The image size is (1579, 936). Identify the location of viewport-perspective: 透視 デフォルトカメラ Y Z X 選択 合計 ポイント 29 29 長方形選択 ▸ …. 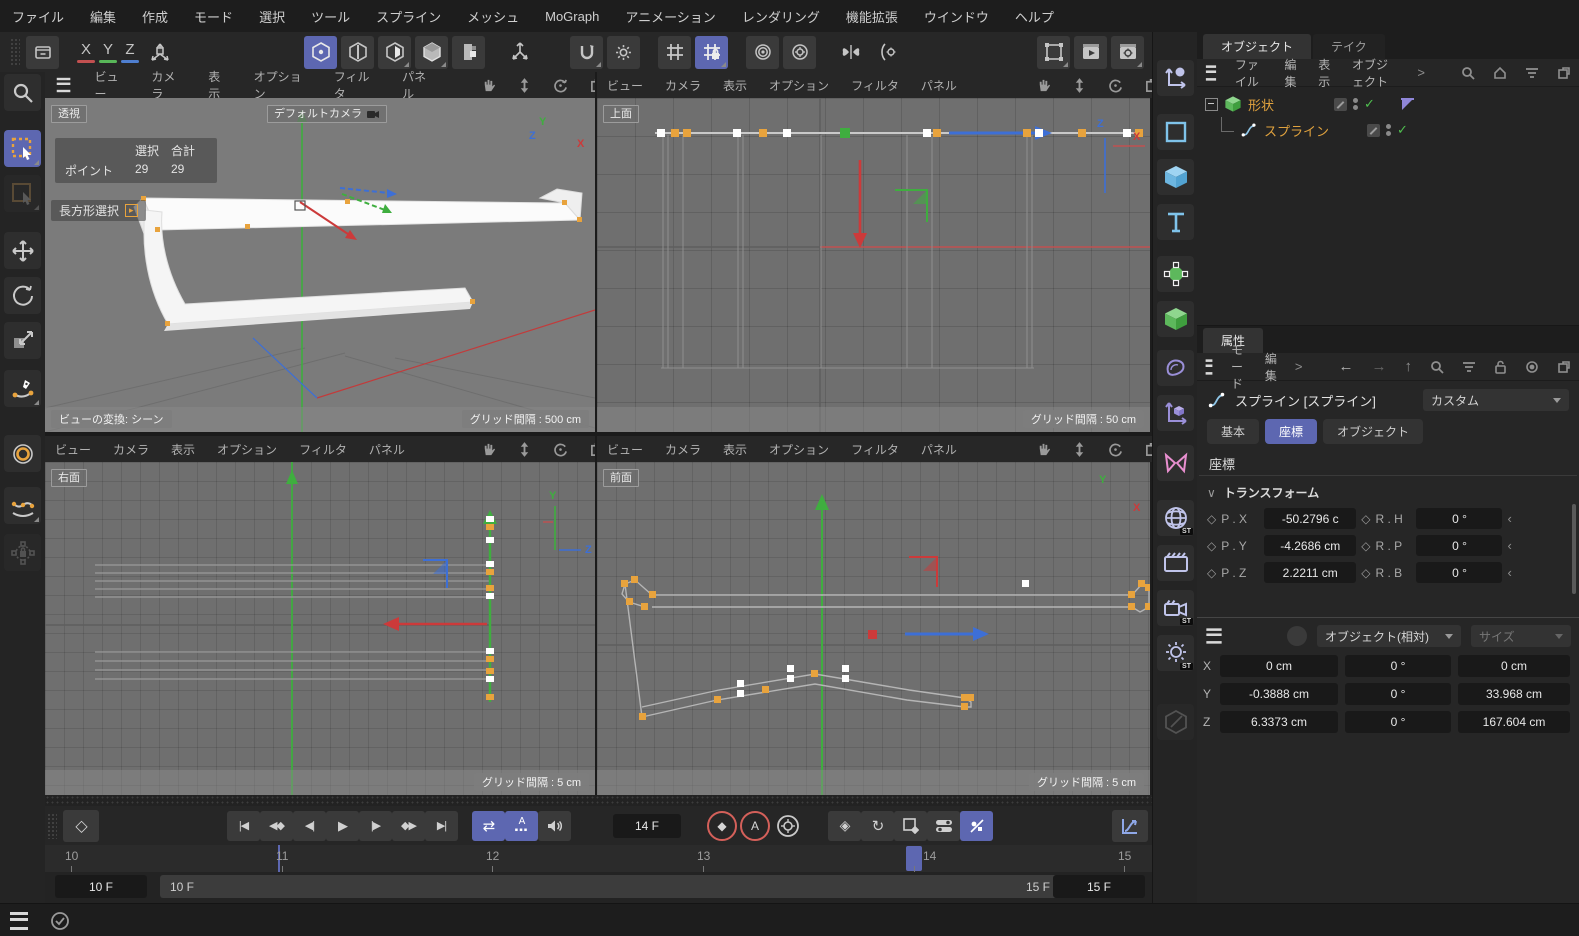
(320, 265).